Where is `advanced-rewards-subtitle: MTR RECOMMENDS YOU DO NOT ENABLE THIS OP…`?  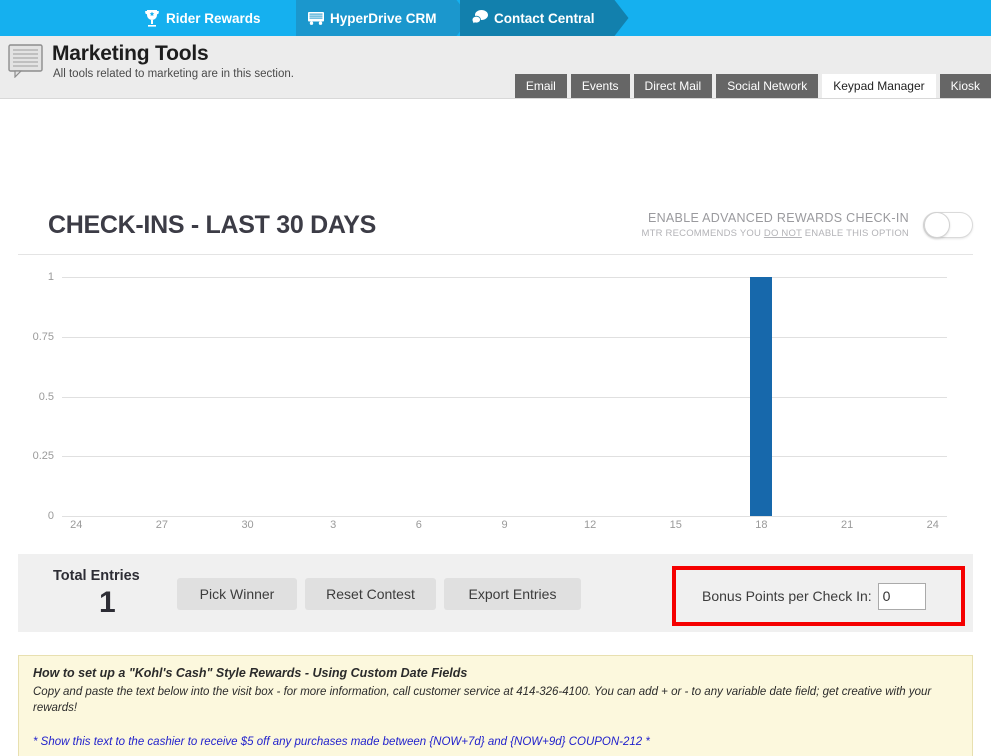
advanced-rewards-subtitle: MTR RECOMMENDS YOU DO NOT ENABLE THIS OP… is located at coordinates (775, 233).